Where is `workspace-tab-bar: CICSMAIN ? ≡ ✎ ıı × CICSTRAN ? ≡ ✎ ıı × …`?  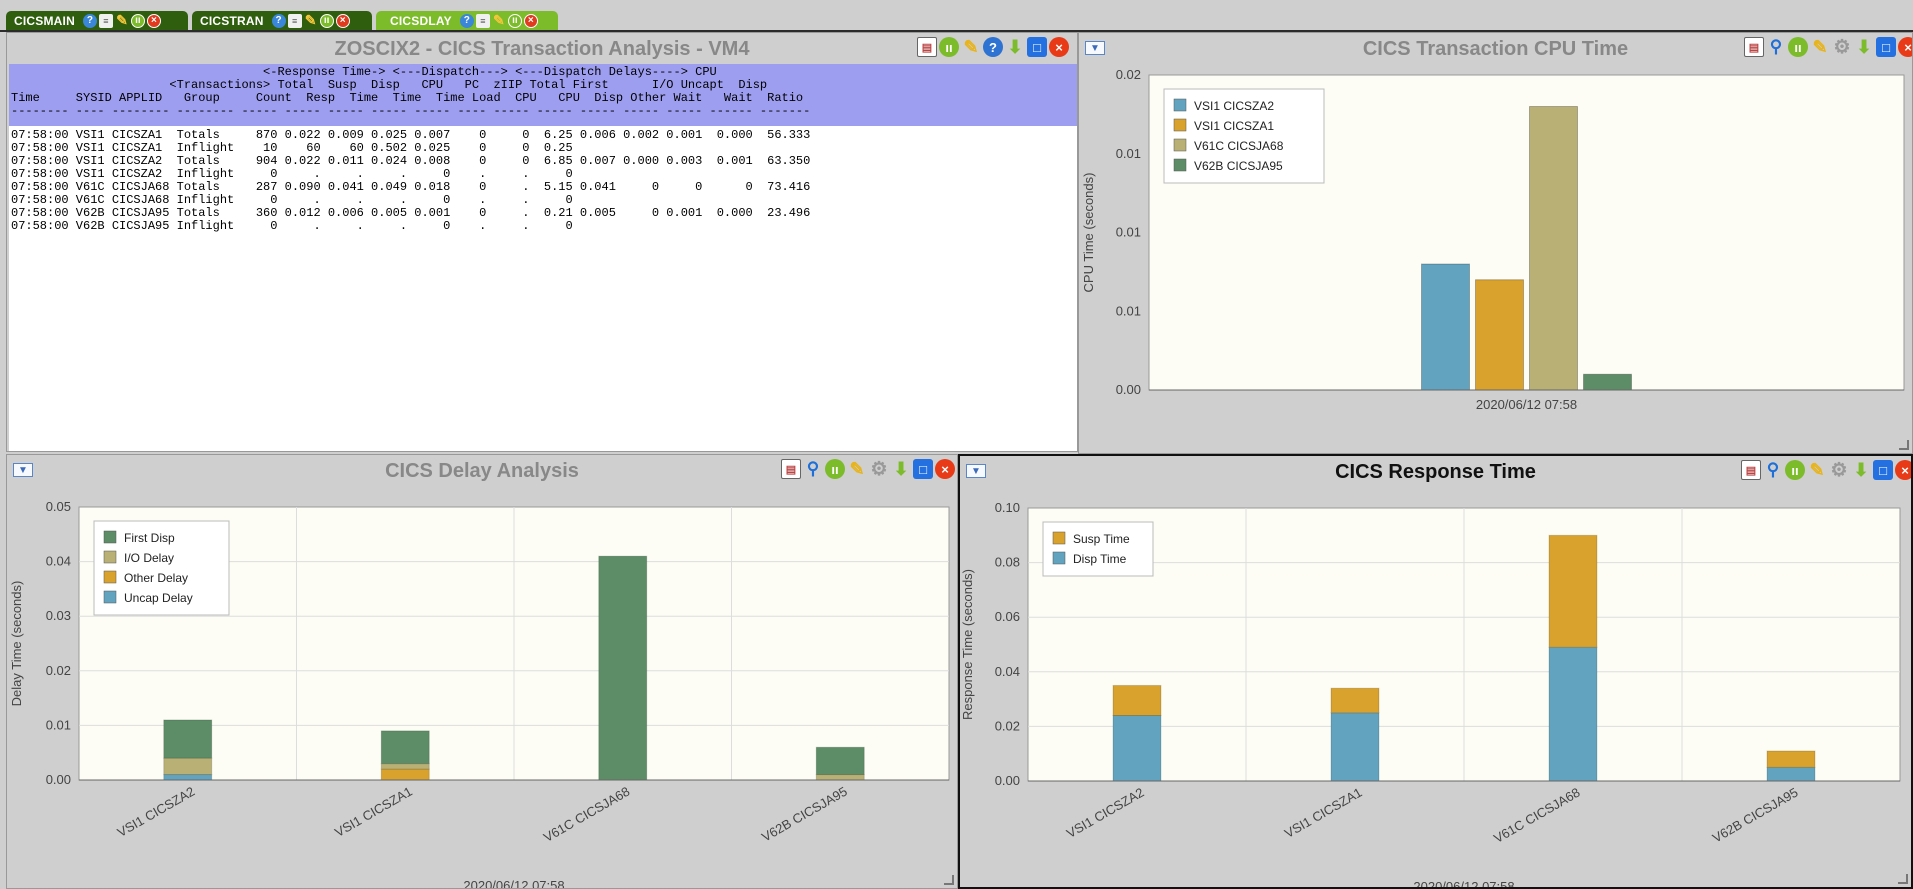 workspace-tab-bar: CICSMAIN ? ≡ ✎ ıı × CICSTRAN ? ≡ ✎ ıı × … is located at coordinates (956, 16).